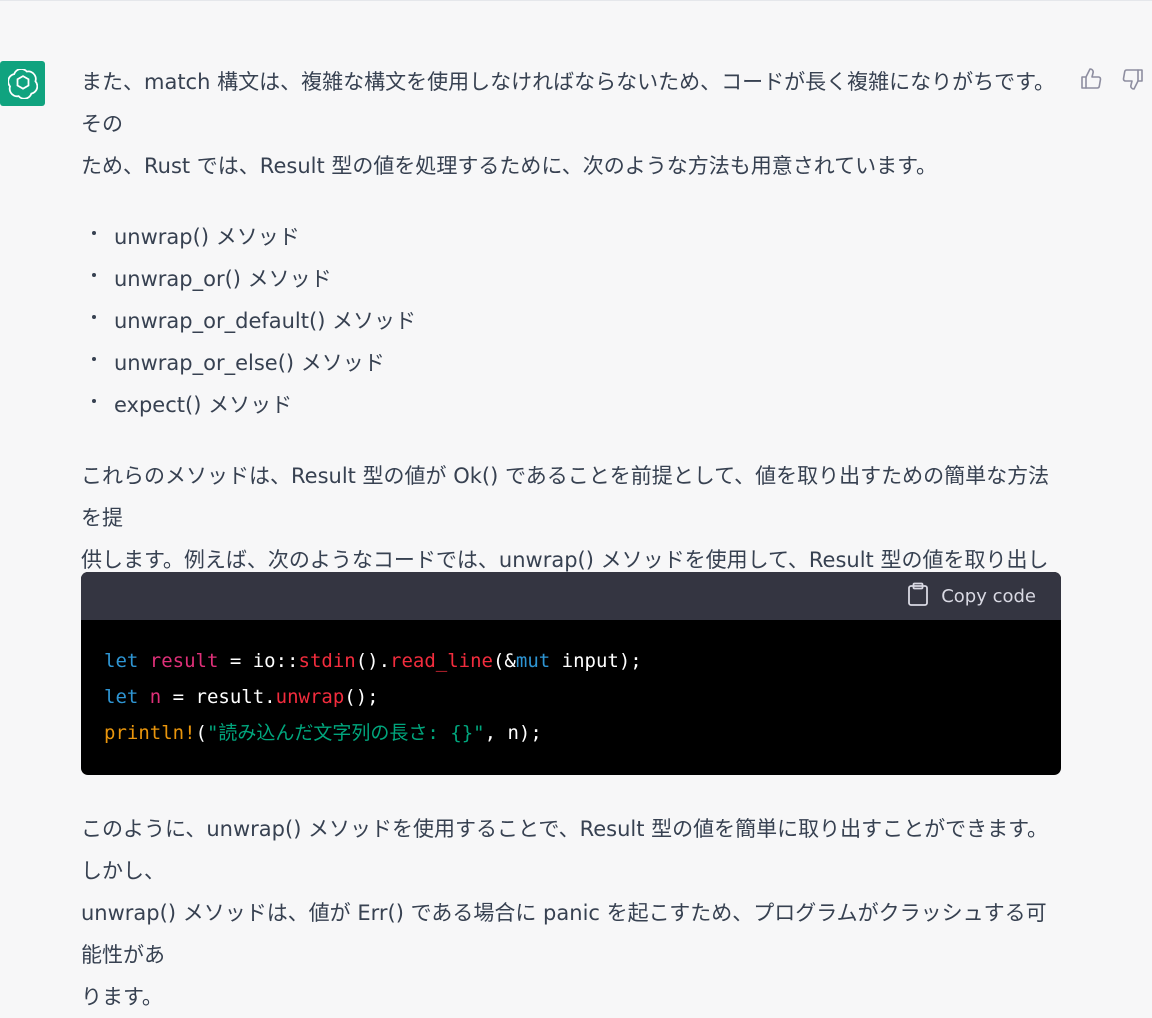 The width and height of the screenshot is (1152, 1018). What do you see at coordinates (988, 596) in the screenshot?
I see `copy-code-label: Copy code` at bounding box center [988, 596].